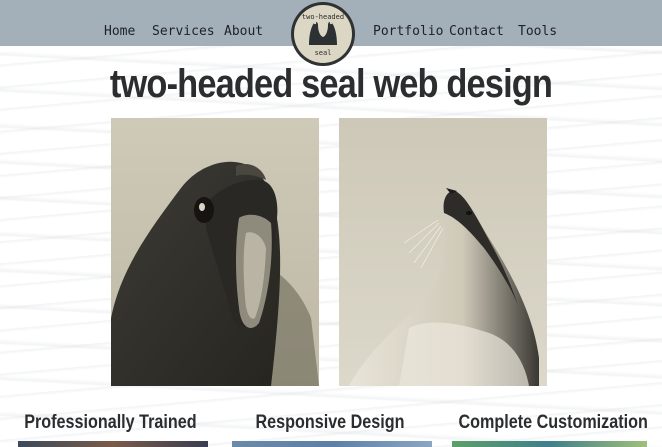  What do you see at coordinates (330, 422) in the screenshot?
I see `feature-title-responsive: Responsive Design` at bounding box center [330, 422].